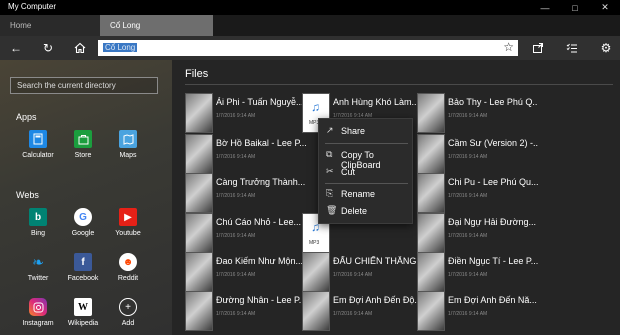 Image resolution: width=620 pixels, height=335 pixels. Describe the element at coordinates (244, 113) in the screenshot. I see `file-item: Ái Phi - Tuấn Nguyễ... 1/7/2016 9:14 AM` at that location.